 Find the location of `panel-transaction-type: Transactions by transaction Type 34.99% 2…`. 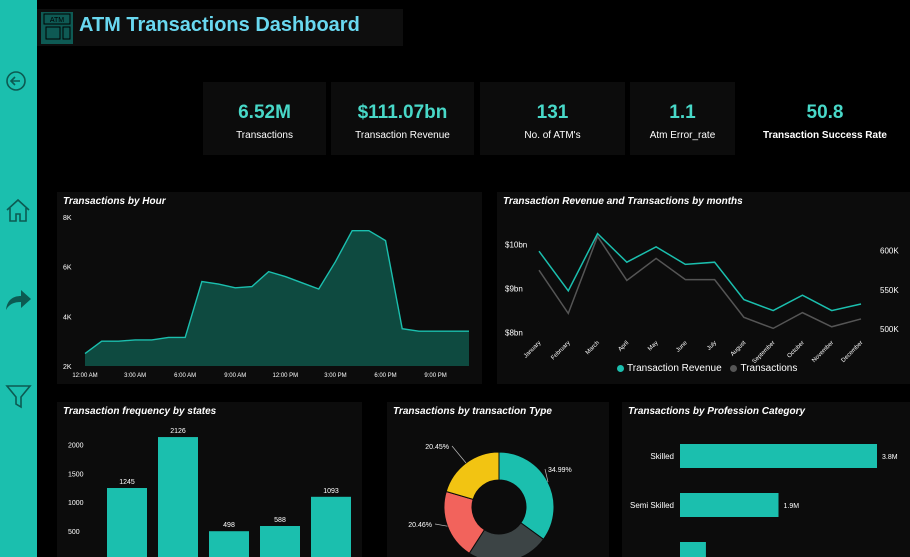

panel-transaction-type: Transactions by transaction Type 34.99% 2… is located at coordinates (498, 479).